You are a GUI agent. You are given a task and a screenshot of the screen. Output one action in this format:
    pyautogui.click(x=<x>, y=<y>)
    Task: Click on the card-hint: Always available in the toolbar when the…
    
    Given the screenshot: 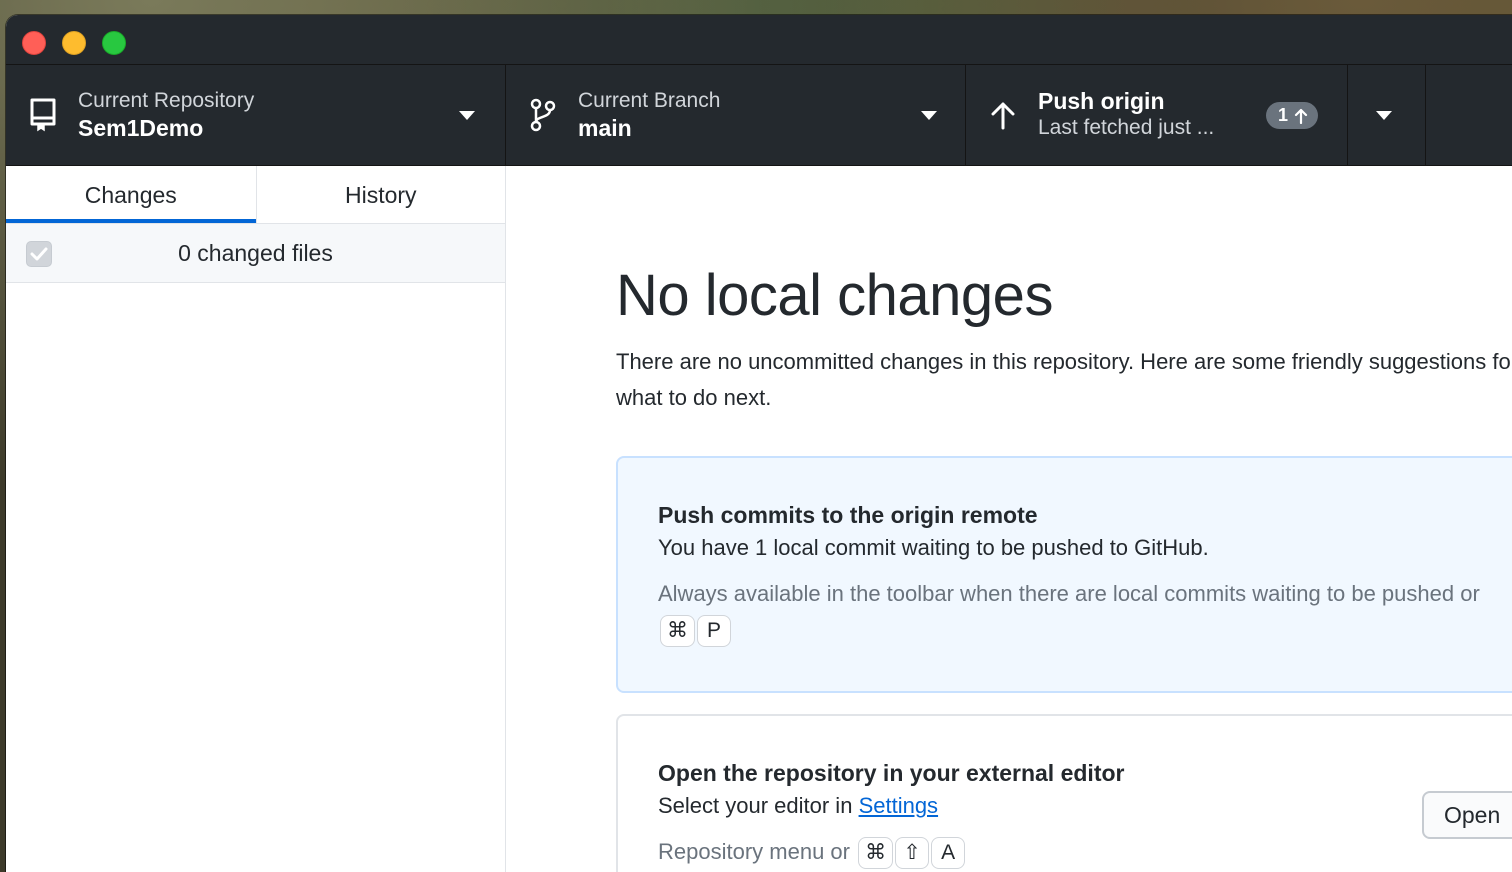 What is the action you would take?
    pyautogui.click(x=1076, y=612)
    